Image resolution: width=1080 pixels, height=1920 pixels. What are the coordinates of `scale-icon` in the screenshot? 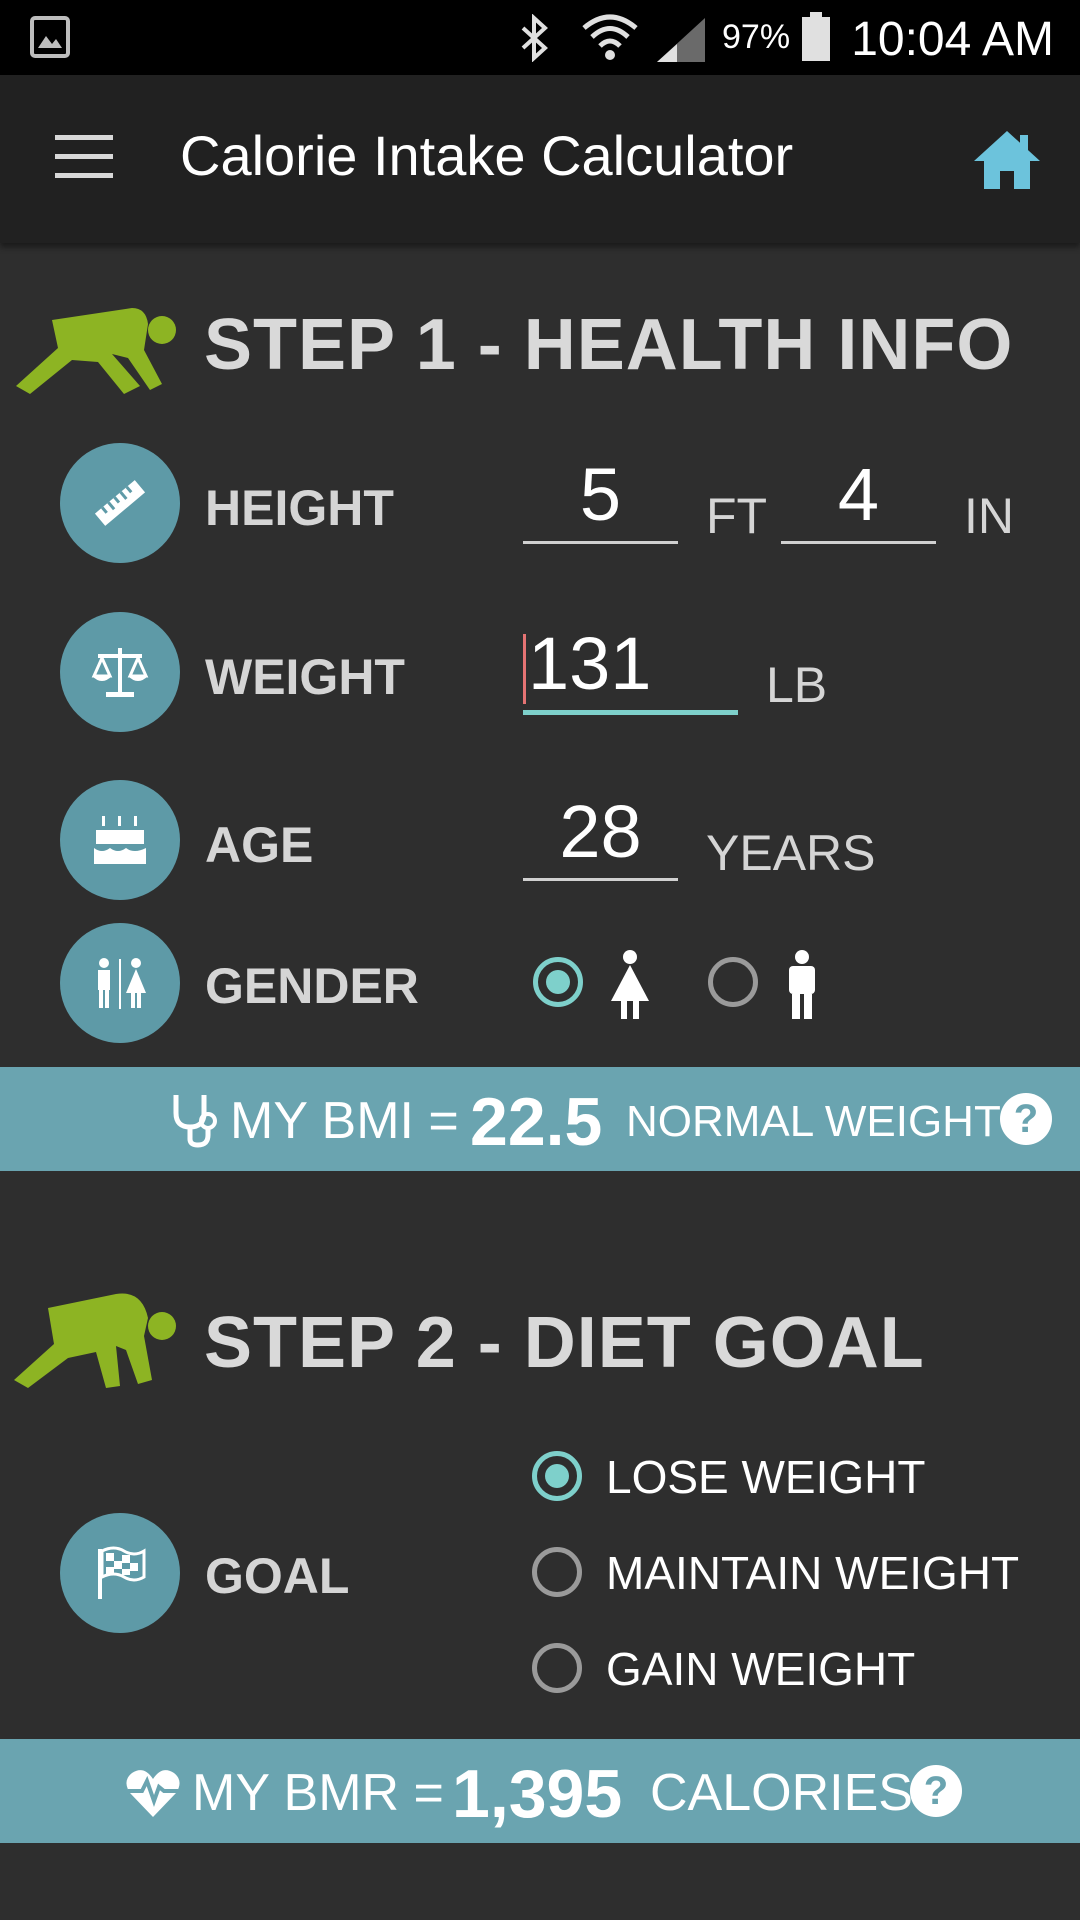 It's located at (120, 672).